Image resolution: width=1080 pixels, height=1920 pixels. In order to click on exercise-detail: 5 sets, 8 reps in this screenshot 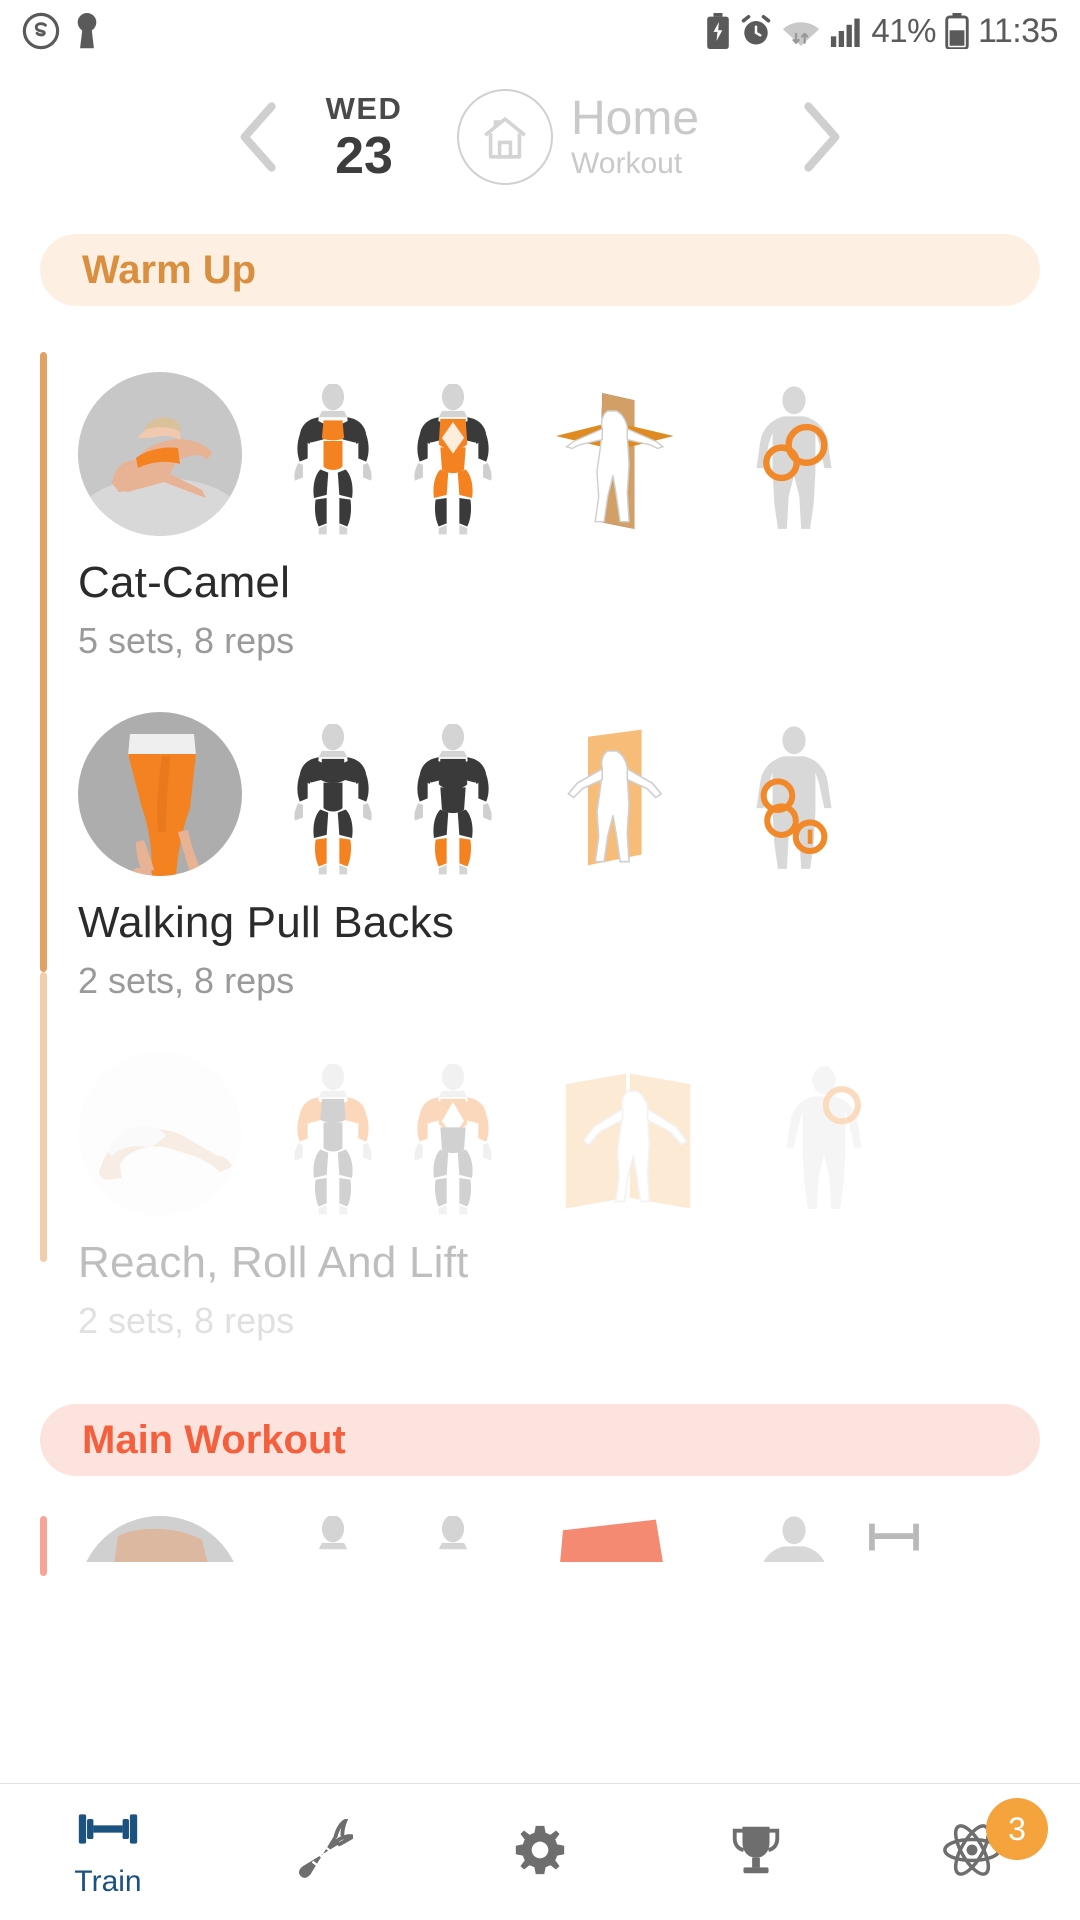, I will do `click(186, 640)`.